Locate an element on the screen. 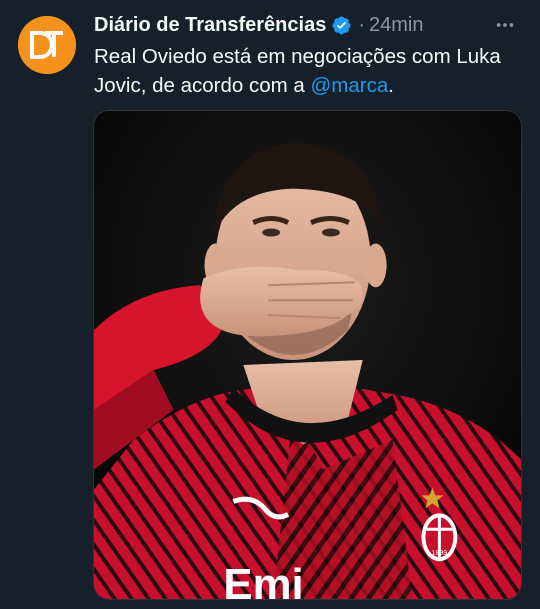 The height and width of the screenshot is (609, 540). author-name: Diário de Transferências is located at coordinates (210, 25).